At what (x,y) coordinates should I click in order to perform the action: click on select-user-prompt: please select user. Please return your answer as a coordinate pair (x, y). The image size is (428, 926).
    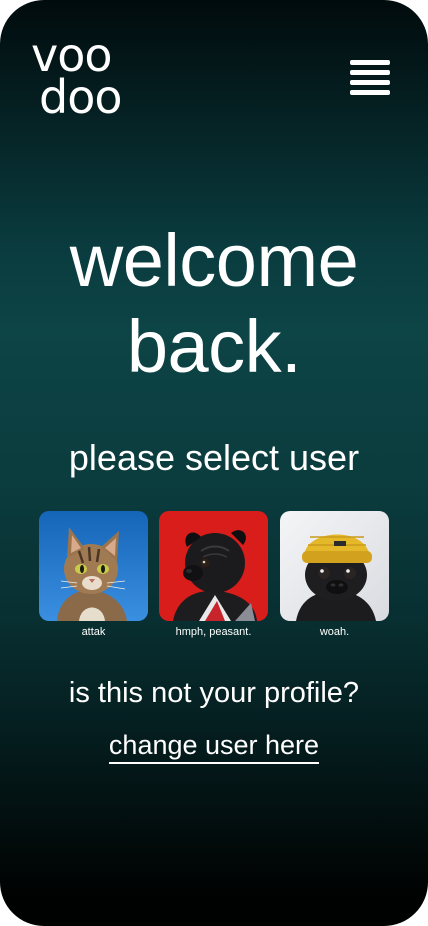
    Looking at the image, I should click on (214, 457).